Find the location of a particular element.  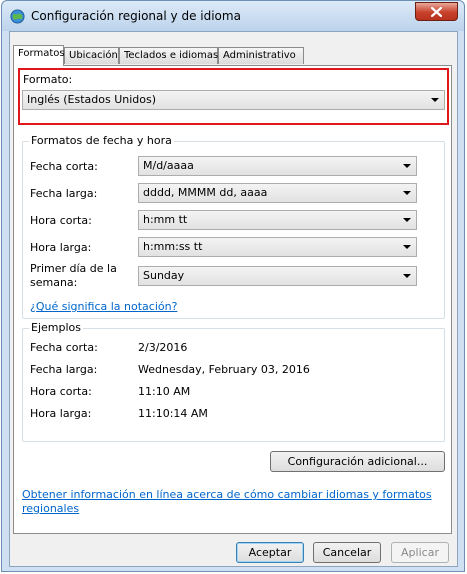

short-date-label: Fecha corta: is located at coordinates (64, 166).